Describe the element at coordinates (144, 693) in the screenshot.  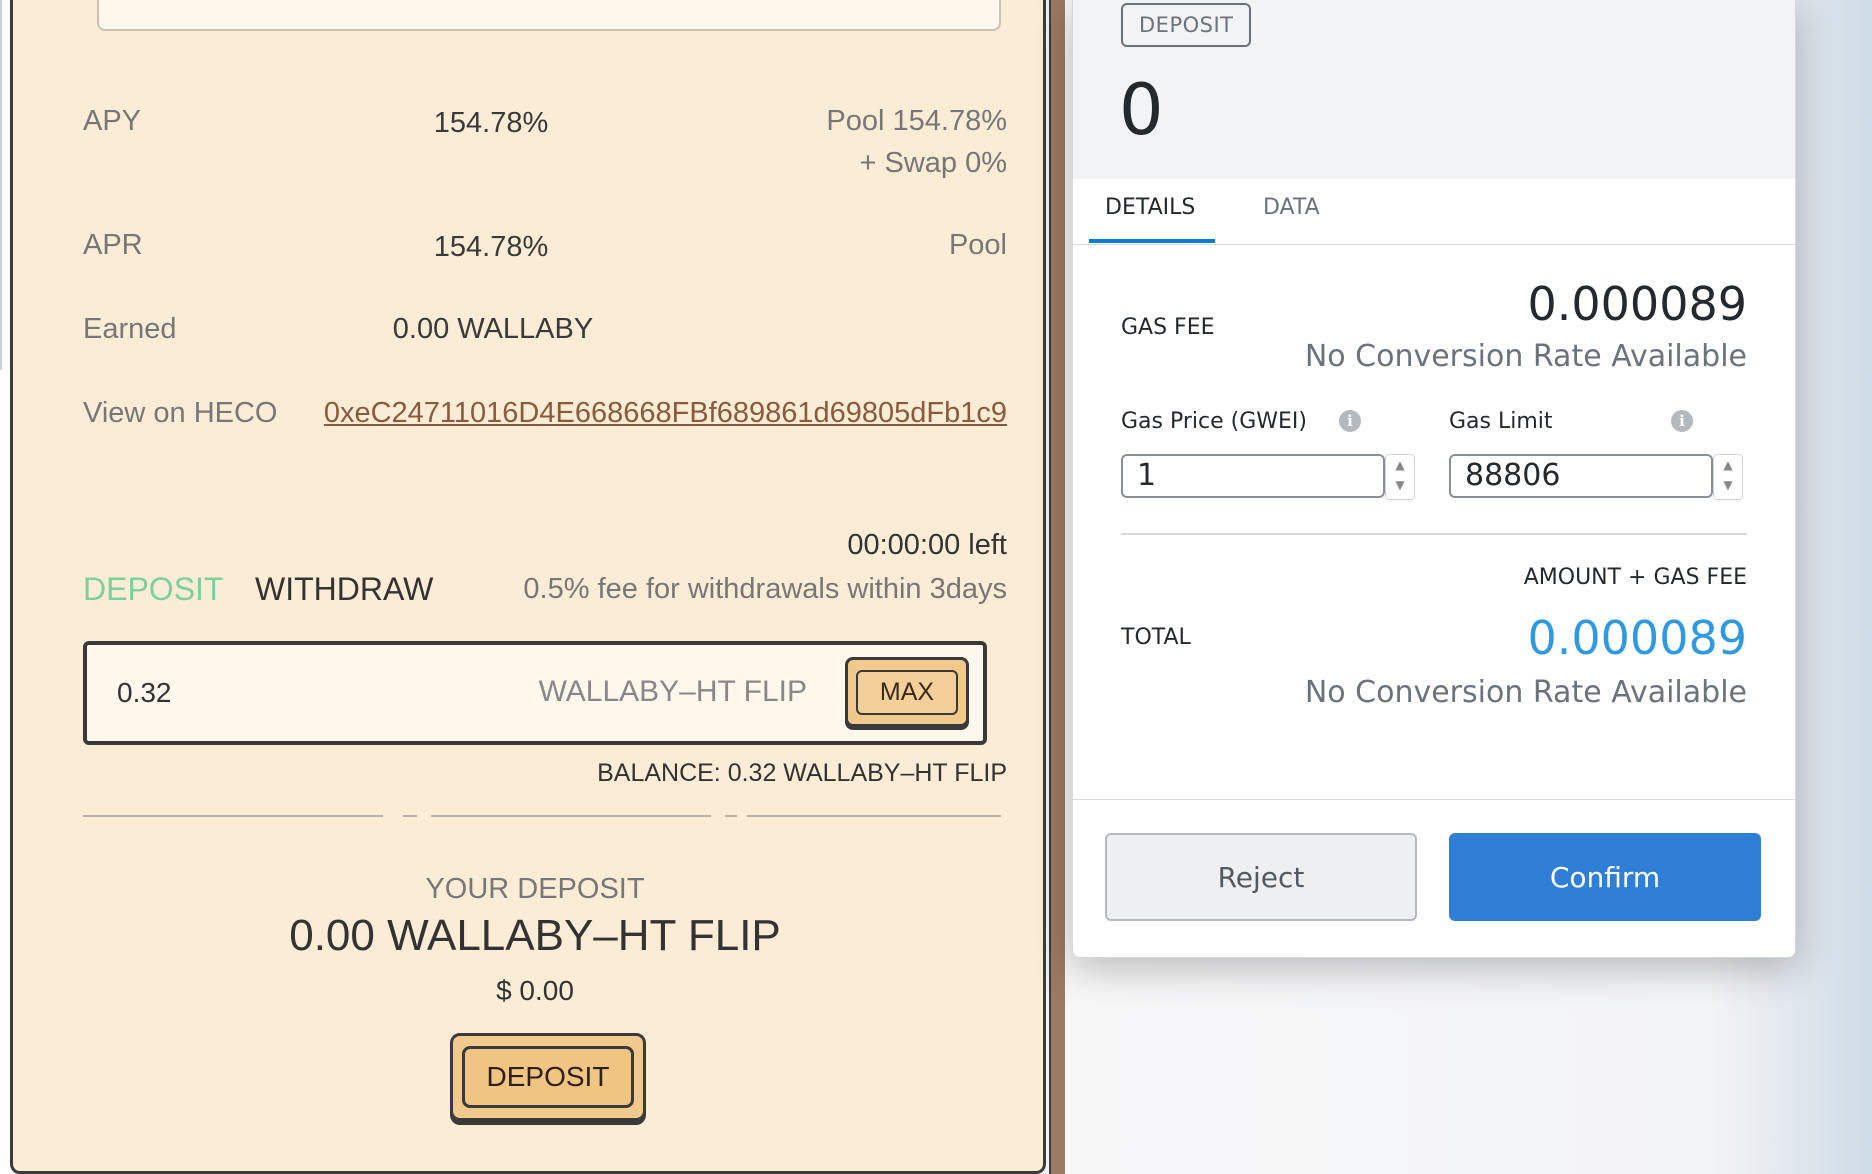
I see `amount-input: 0.32` at that location.